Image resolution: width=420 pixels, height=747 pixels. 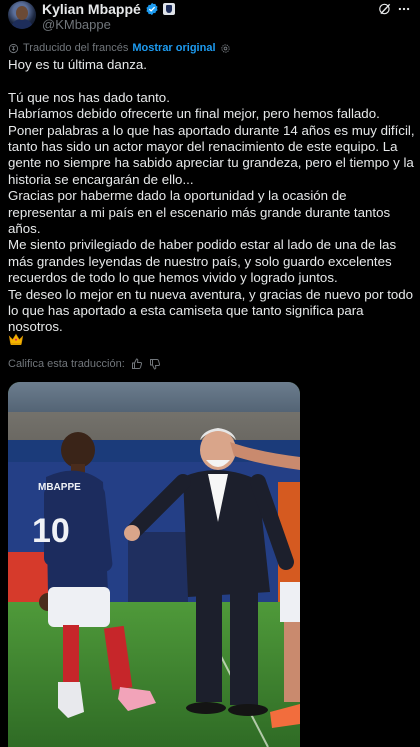 What do you see at coordinates (210, 18) in the screenshot?
I see `tweet-header: Kylian Mbappé @KMbappe` at bounding box center [210, 18].